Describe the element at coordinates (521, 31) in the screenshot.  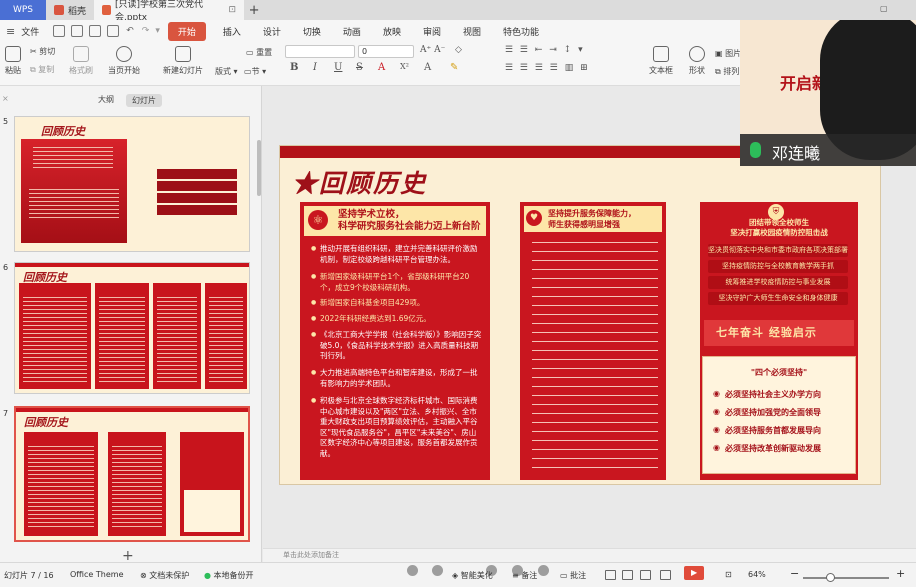
I see `menu-special: 特色功能` at that location.